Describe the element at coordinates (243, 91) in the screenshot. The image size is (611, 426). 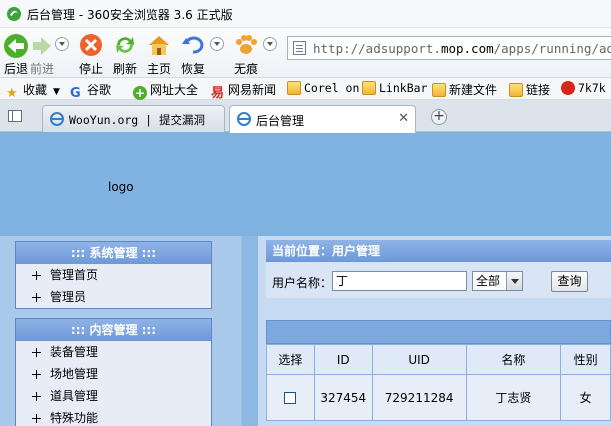
I see `favorite-item: 易网易新闻` at that location.